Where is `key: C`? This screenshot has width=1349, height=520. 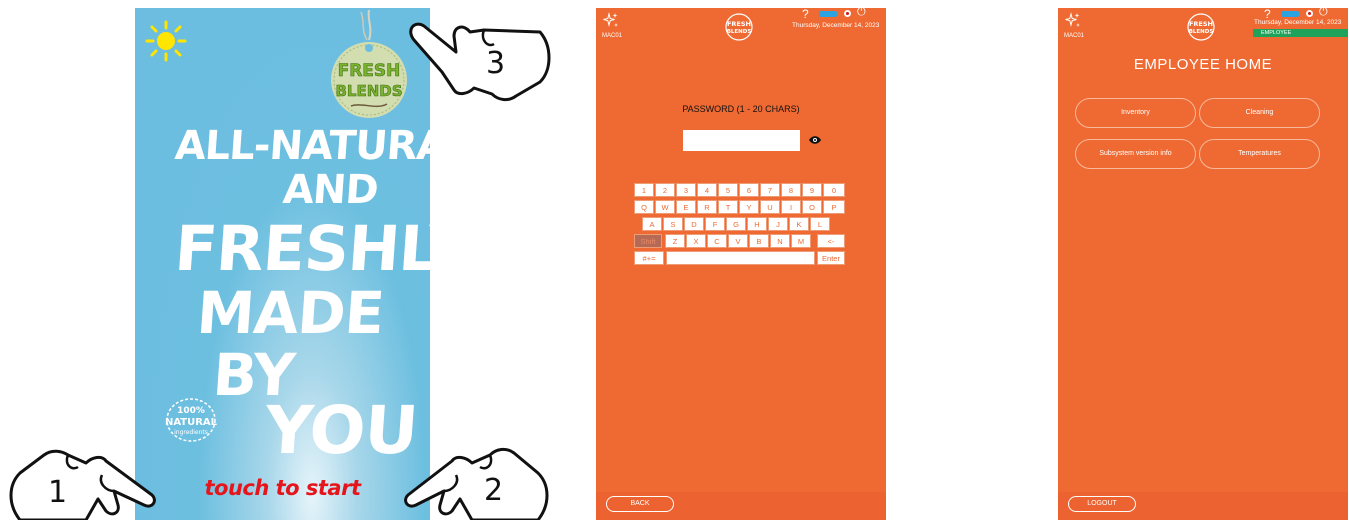 key: C is located at coordinates (717, 241).